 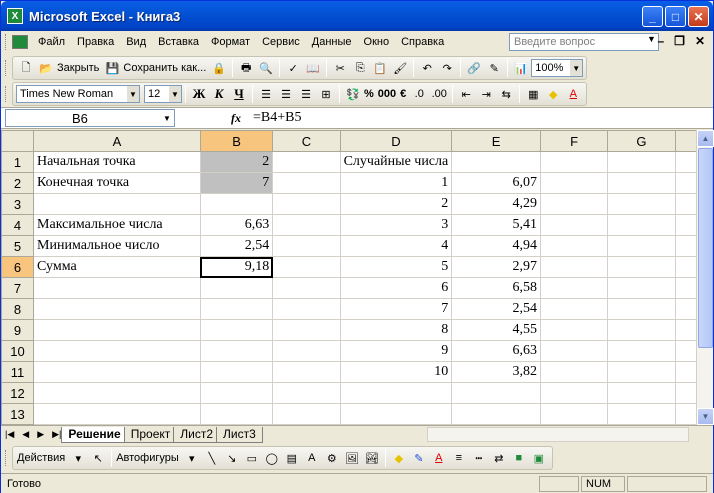 I want to click on merge-center-icon: ⊞, so click(x=326, y=94).